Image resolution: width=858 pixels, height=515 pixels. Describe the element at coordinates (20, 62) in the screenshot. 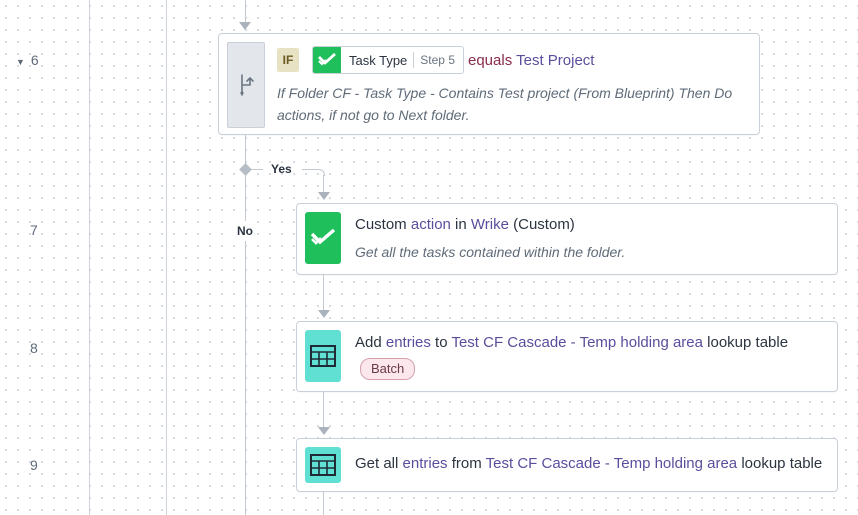

I see `caret-down-icon: ▼` at that location.